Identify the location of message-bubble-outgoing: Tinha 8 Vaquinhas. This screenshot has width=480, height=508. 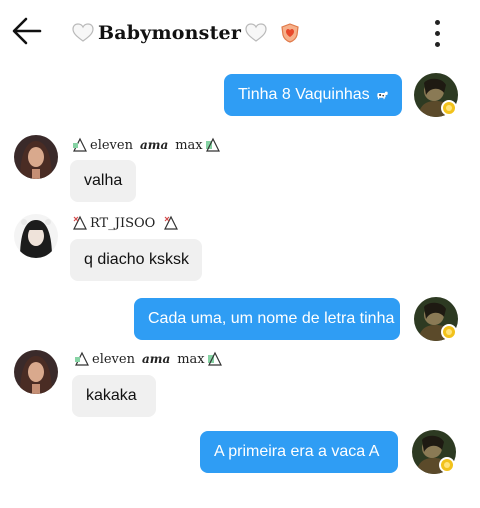
(313, 95).